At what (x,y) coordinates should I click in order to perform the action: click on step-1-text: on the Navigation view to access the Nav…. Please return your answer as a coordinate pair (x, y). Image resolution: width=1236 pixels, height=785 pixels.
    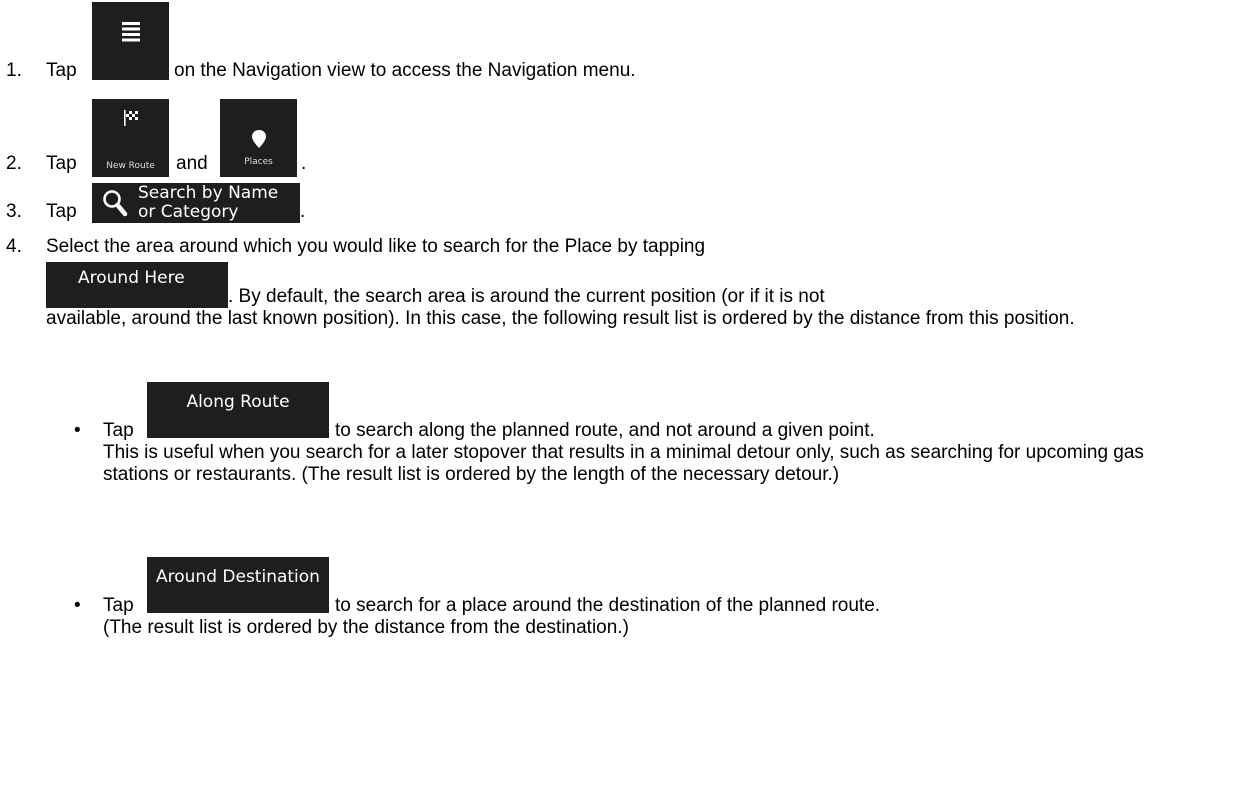
    Looking at the image, I should click on (405, 70).